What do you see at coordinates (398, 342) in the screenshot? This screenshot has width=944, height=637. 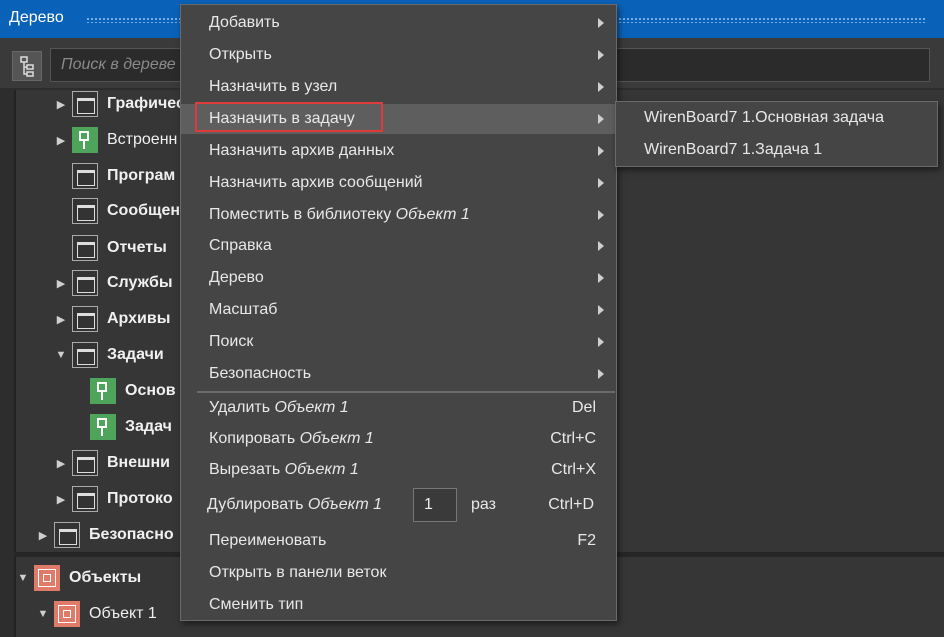 I see `menu-item-search: Поиск` at bounding box center [398, 342].